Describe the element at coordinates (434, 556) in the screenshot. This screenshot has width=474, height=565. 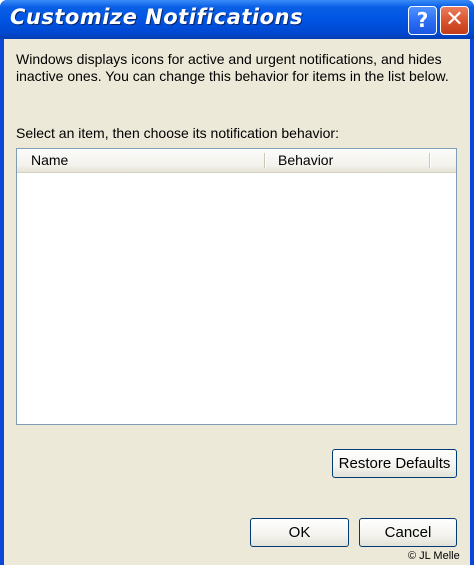
I see `copyright-watermark: © JL Melle` at that location.